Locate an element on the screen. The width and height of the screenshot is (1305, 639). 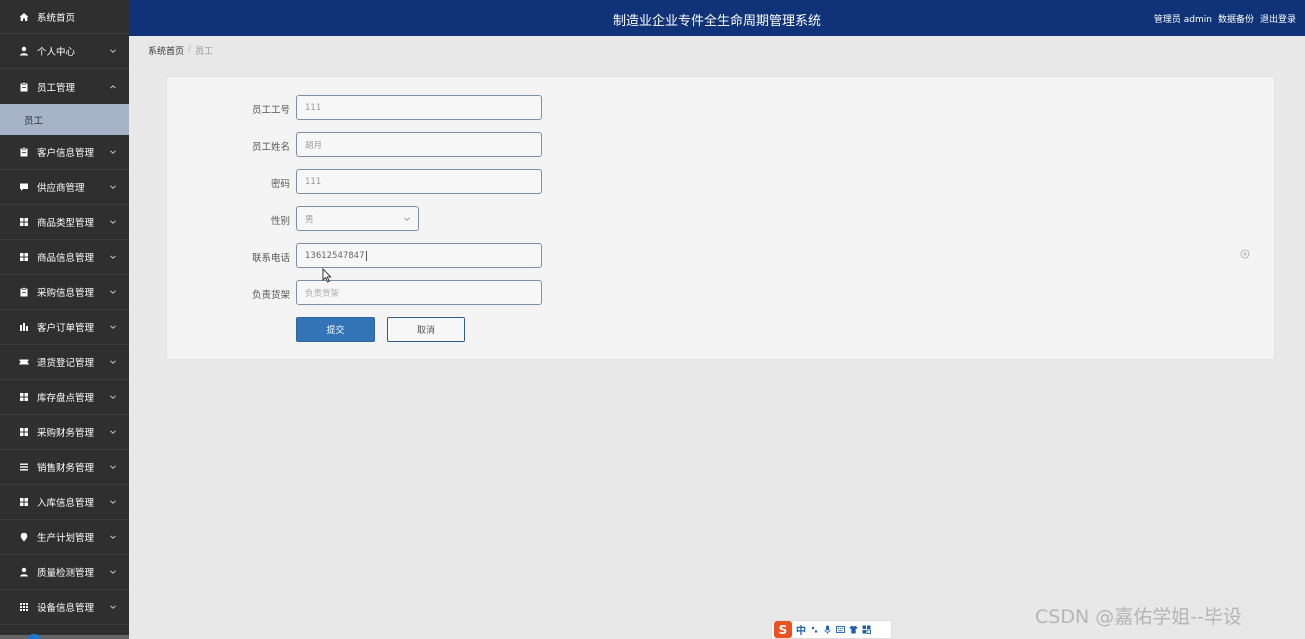
sidebar-item-label: 采购财务管理 is located at coordinates (66, 433).